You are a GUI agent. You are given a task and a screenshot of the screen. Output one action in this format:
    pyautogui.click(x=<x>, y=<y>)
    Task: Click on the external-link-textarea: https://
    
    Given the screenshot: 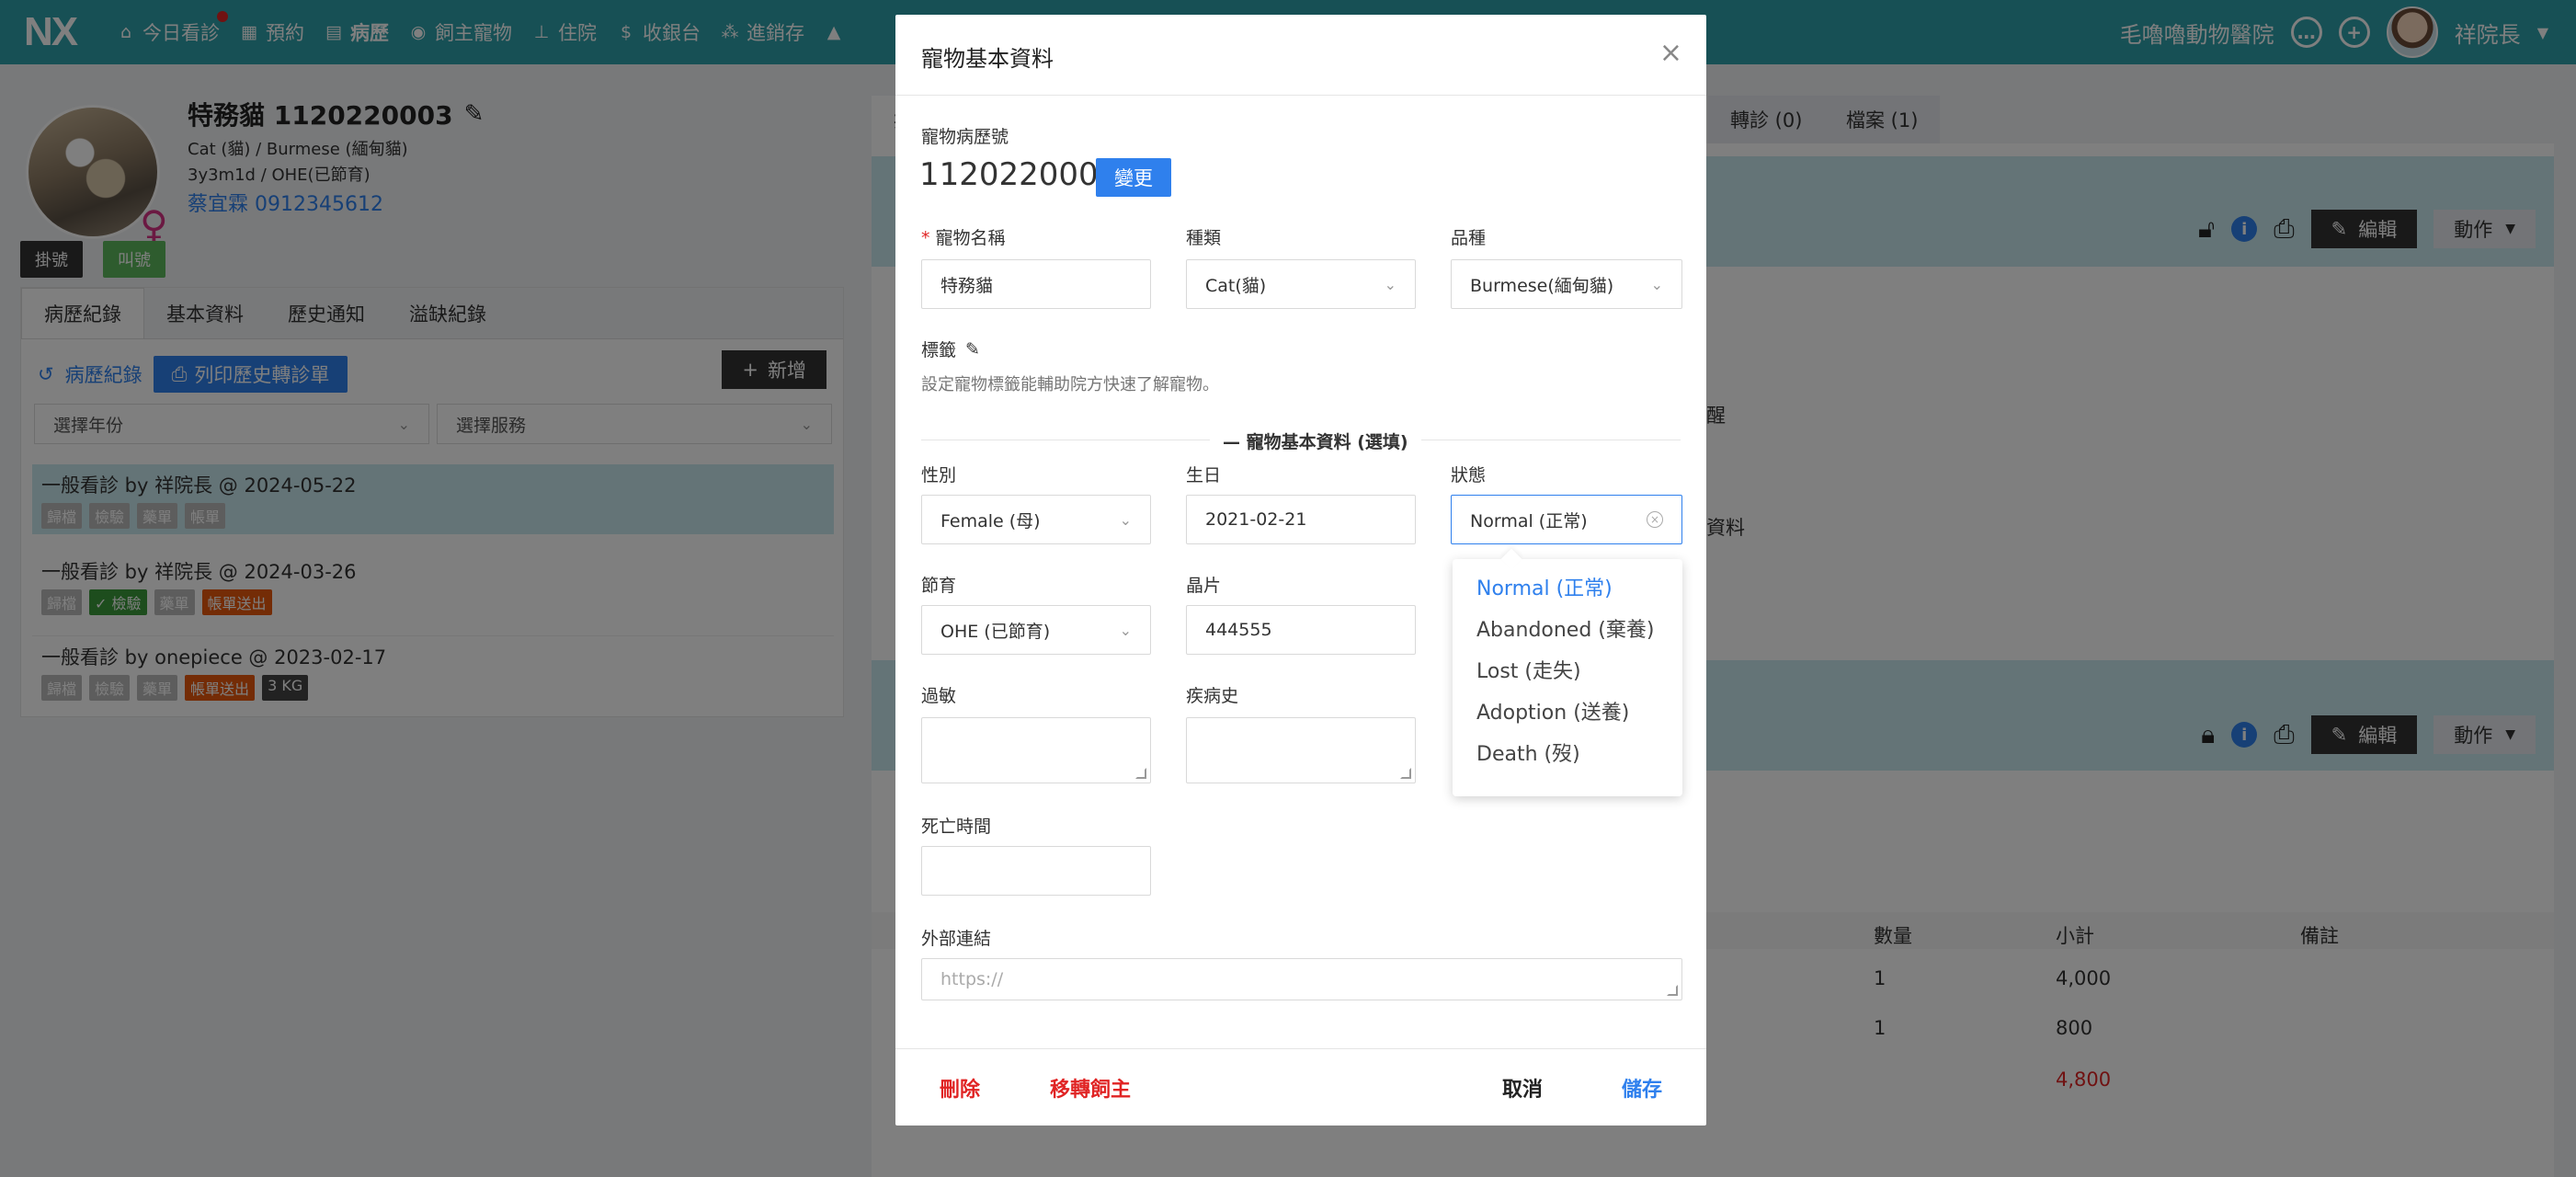 What is the action you would take?
    pyautogui.click(x=1301, y=979)
    